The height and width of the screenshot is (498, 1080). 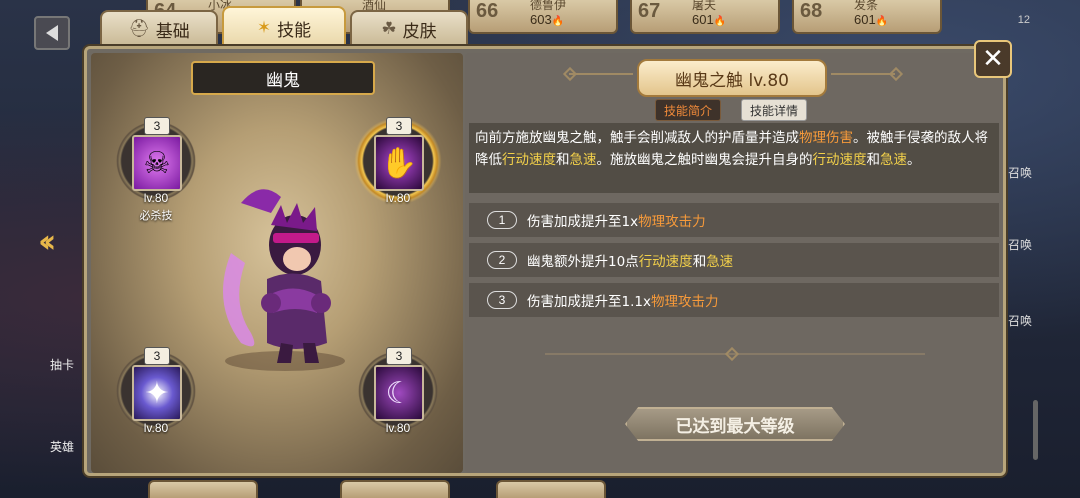 What do you see at coordinates (419, 31) in the screenshot?
I see `tab-label: 皮肤` at bounding box center [419, 31].